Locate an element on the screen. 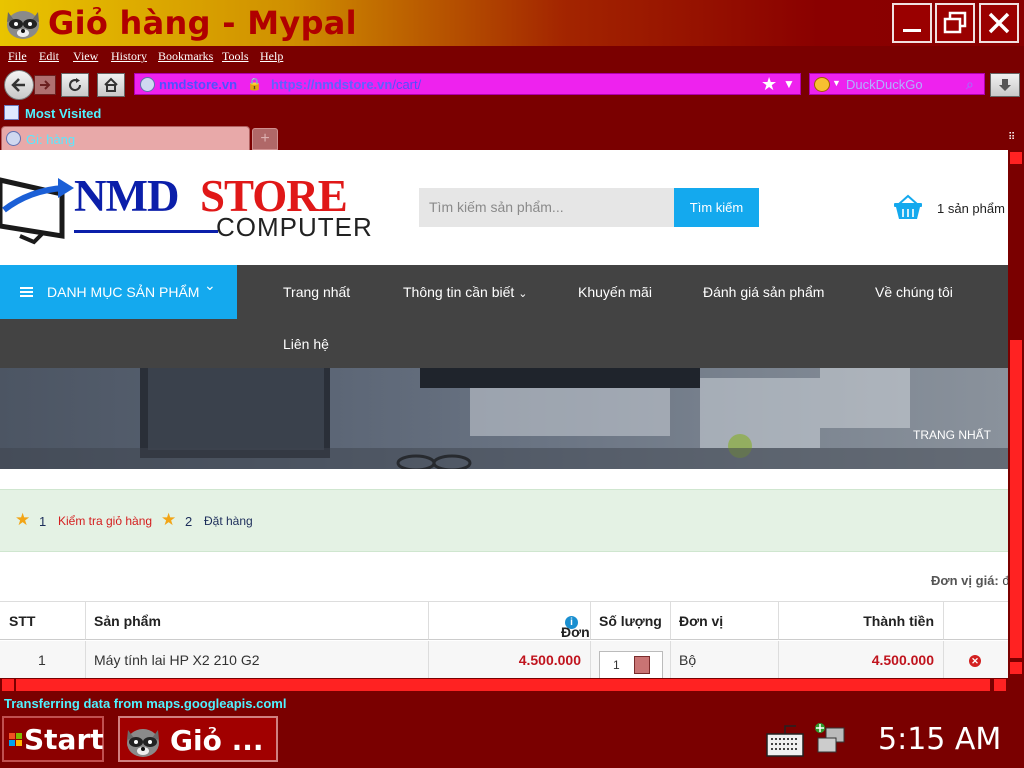 The width and height of the screenshot is (1024, 768). mypal-raccoon-icon is located at coordinates (23, 25).